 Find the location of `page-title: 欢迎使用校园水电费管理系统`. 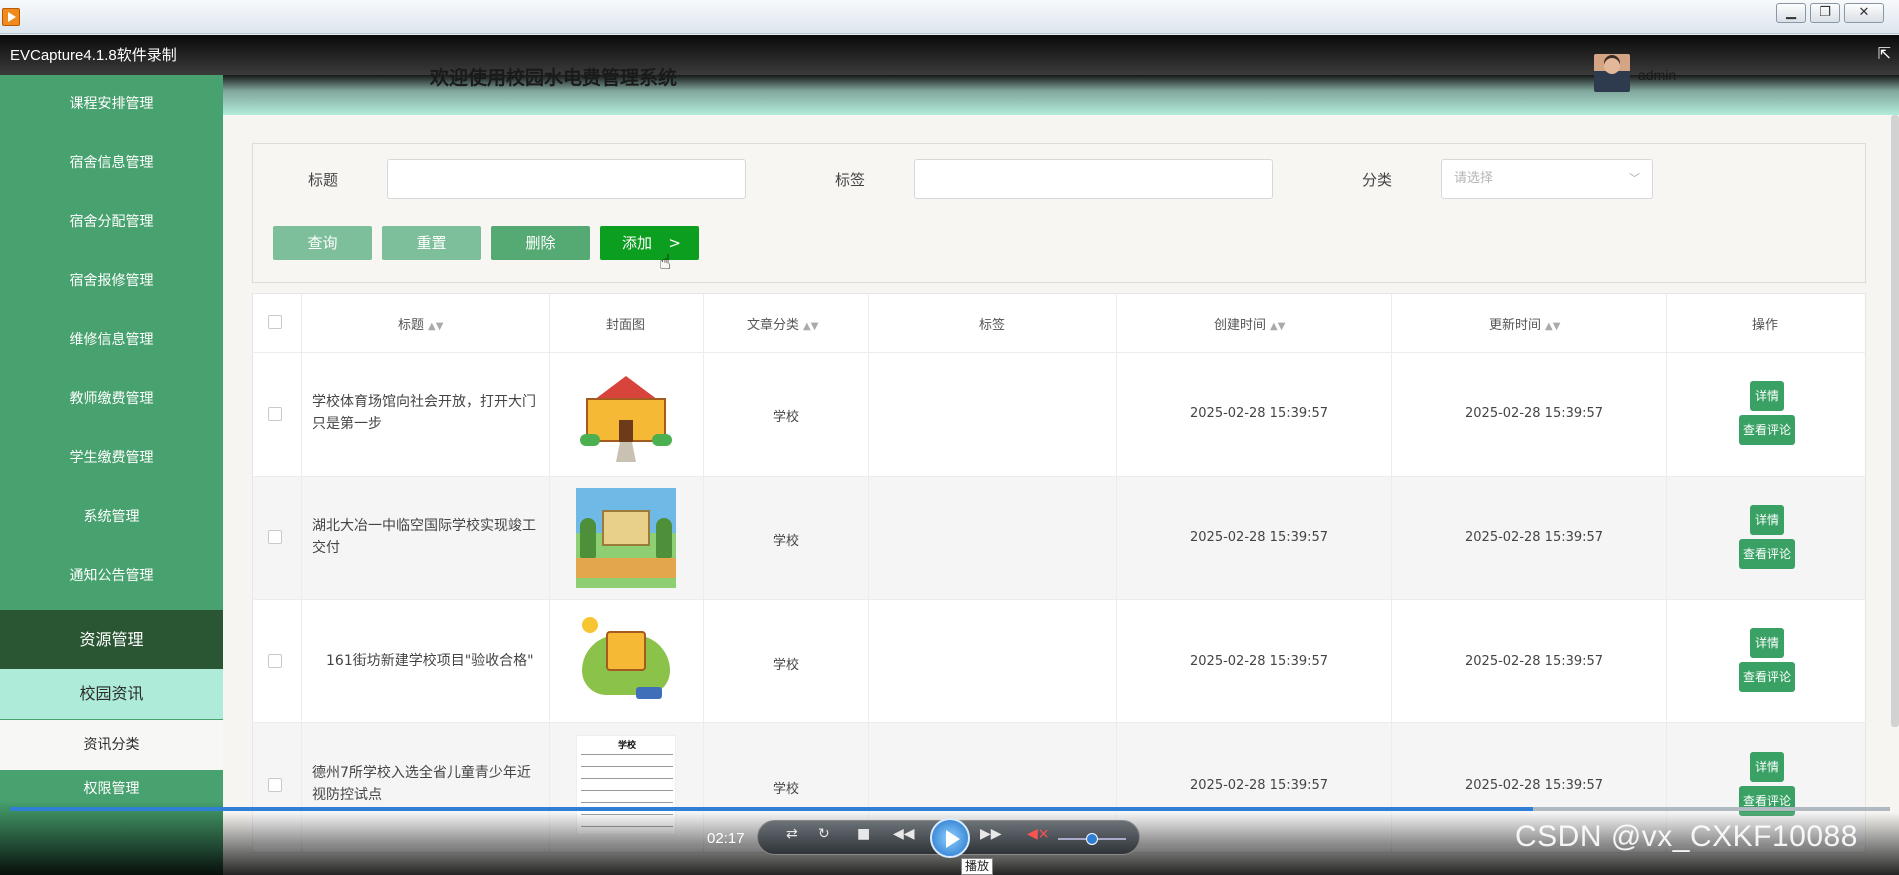

page-title: 欢迎使用校园水电费管理系统 is located at coordinates (554, 78).